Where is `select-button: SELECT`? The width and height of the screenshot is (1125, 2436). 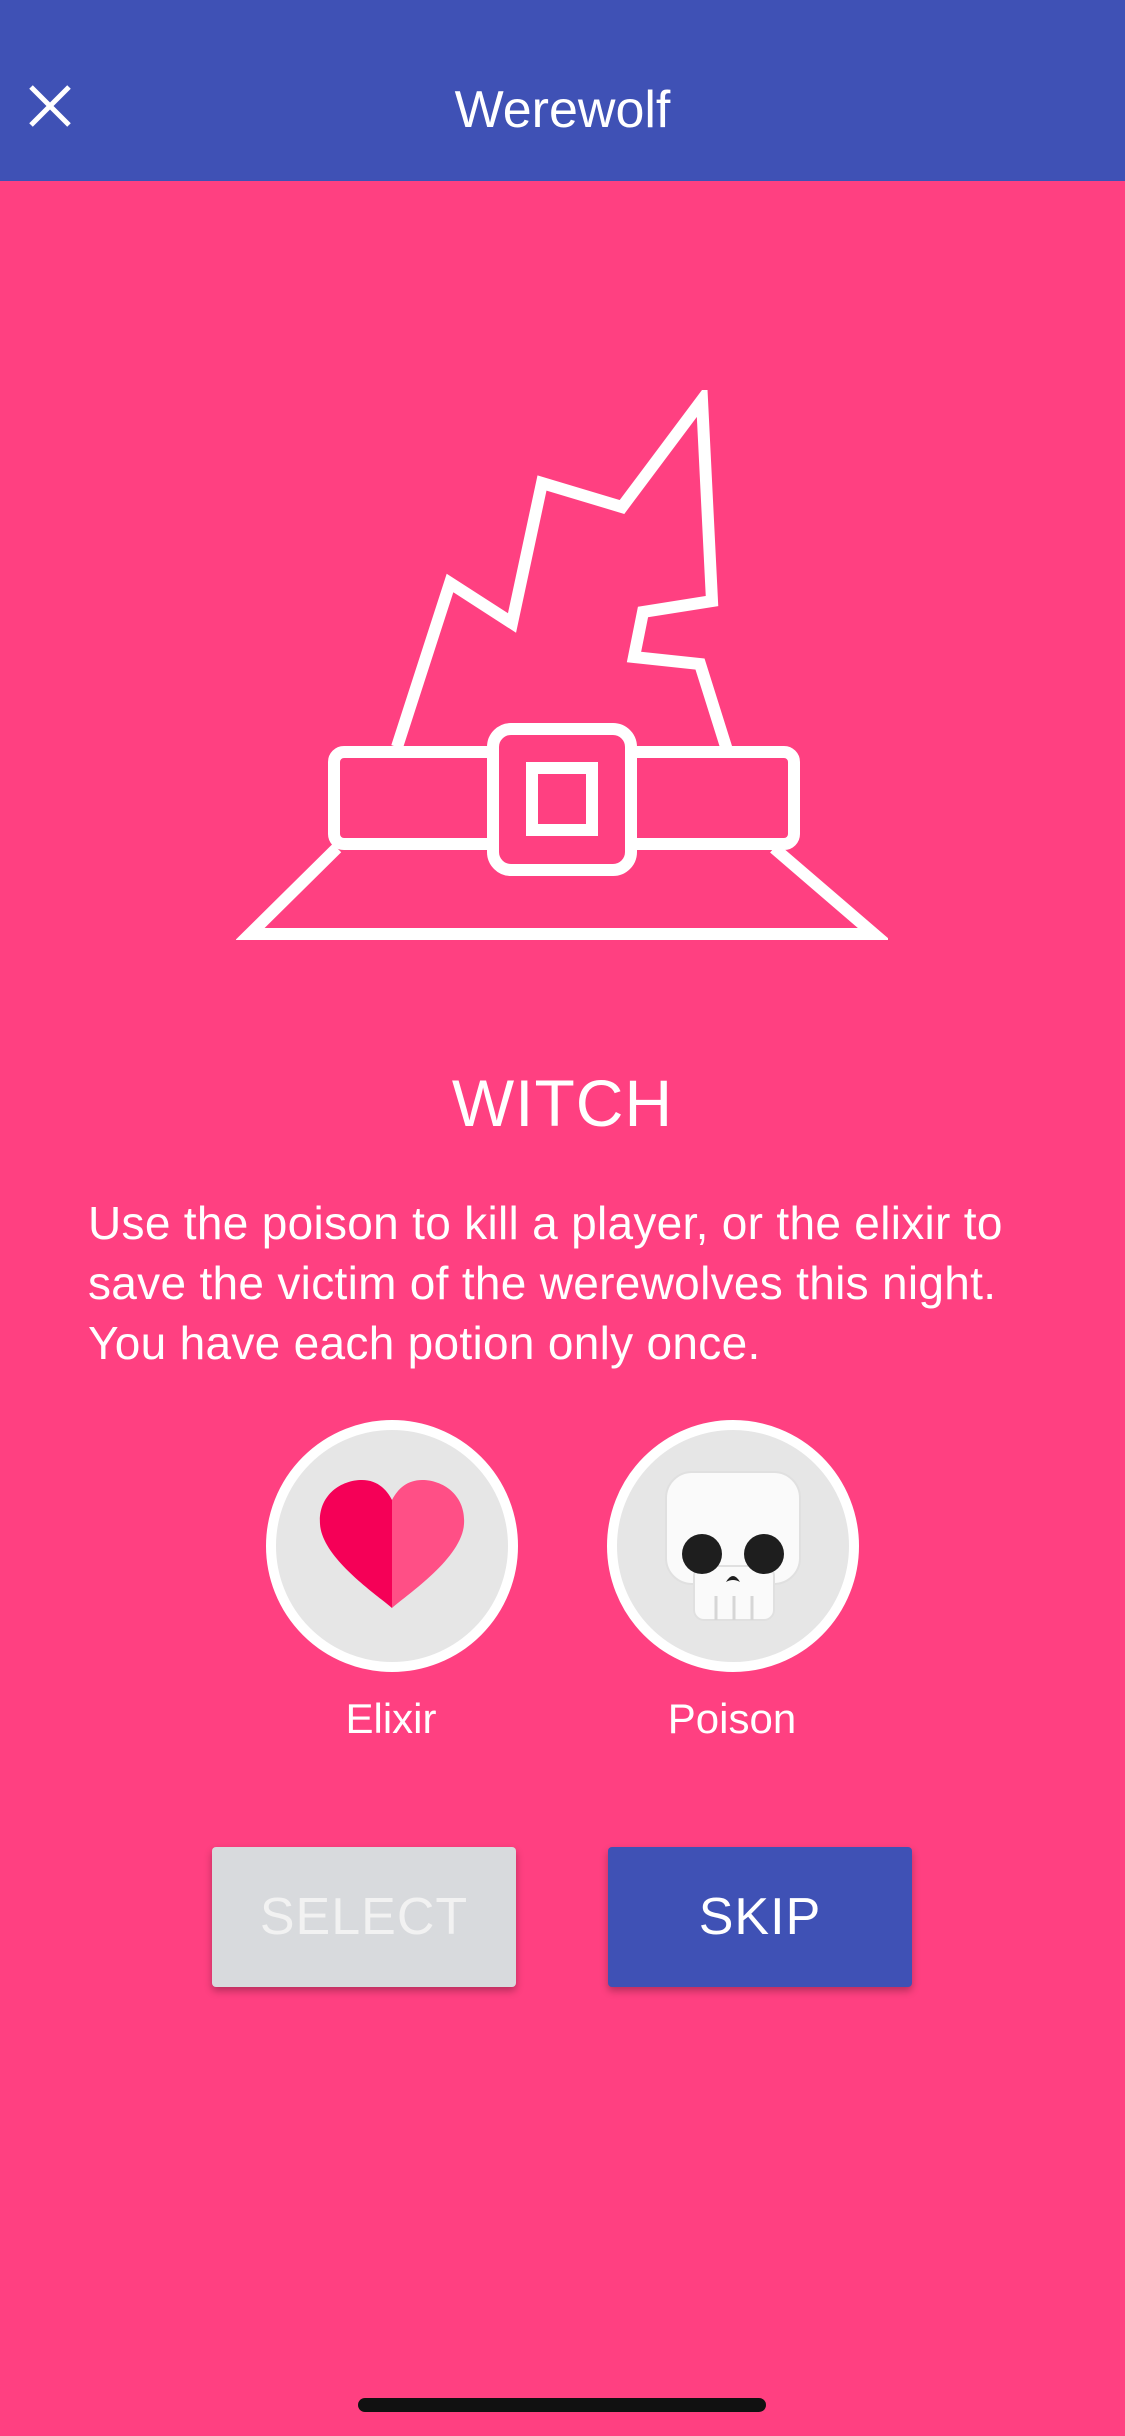 select-button: SELECT is located at coordinates (364, 1917).